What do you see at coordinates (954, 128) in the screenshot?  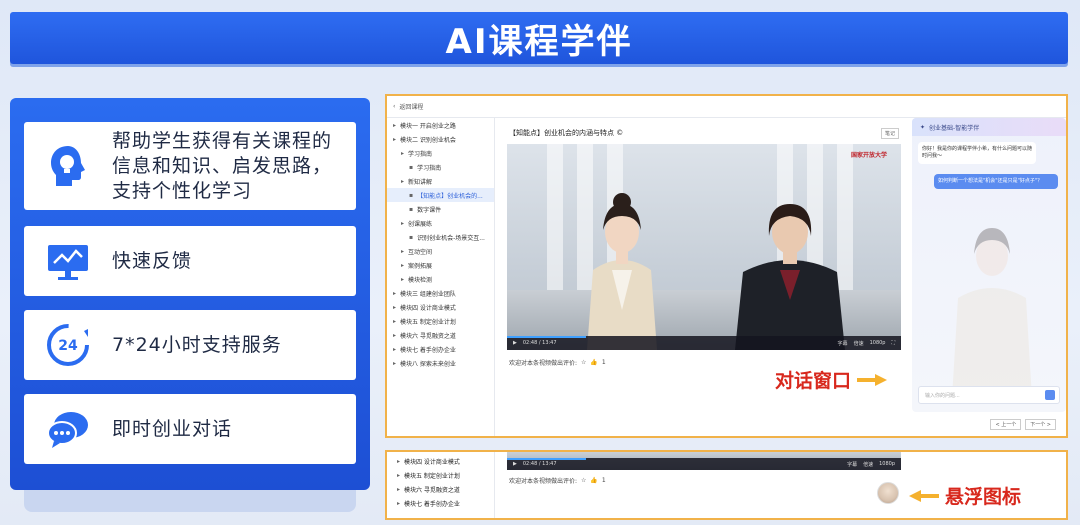 I see `chat-title: 创业基础-智能学伴` at bounding box center [954, 128].